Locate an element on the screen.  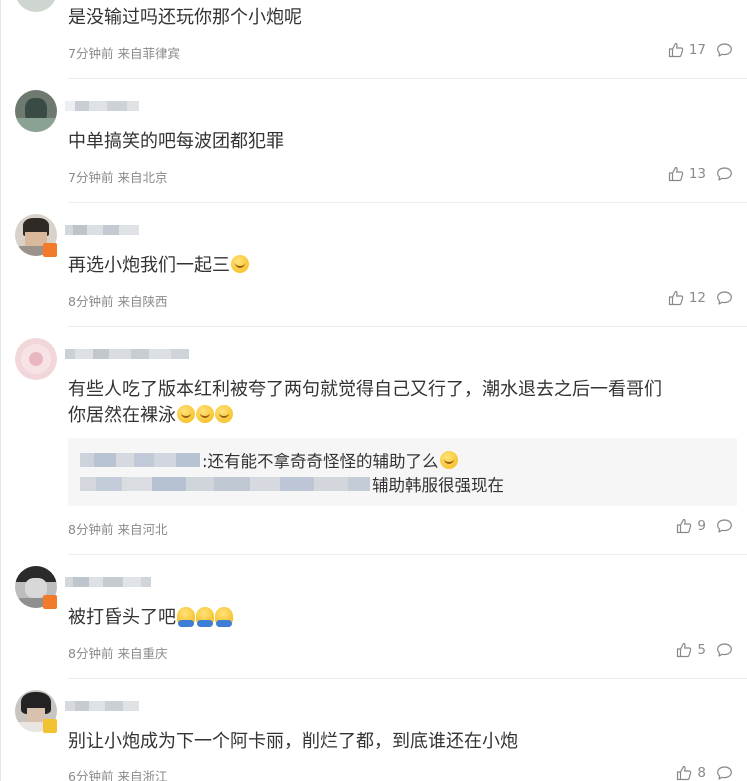
reply-thread: :还有能不拿奇奇怪怪的辅助了么 辅助韩服很强现在 is located at coordinates (402, 472).